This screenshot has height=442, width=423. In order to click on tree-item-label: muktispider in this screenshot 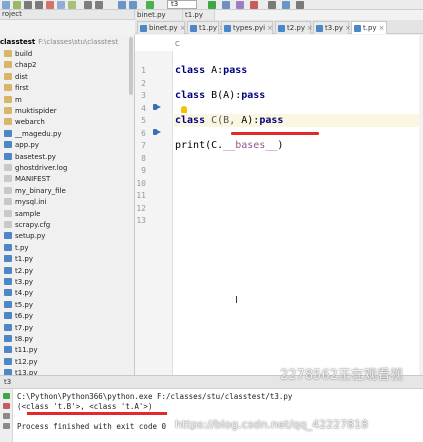, I will do `click(36, 111)`.